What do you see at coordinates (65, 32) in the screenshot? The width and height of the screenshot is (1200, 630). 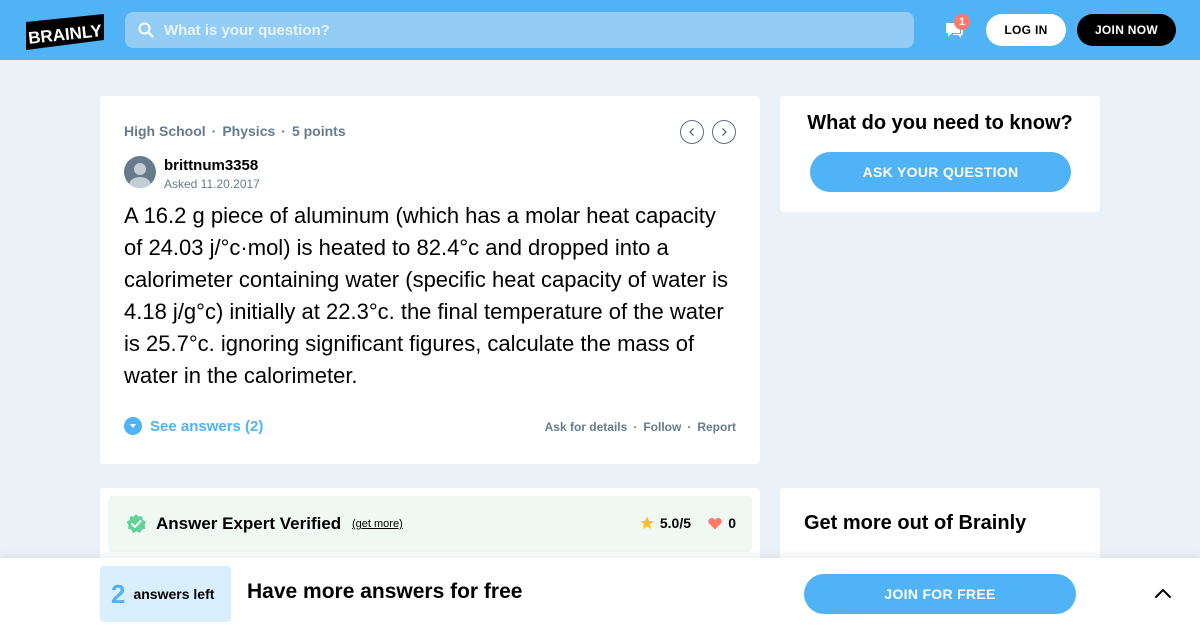 I see `brainly-logo: BRAINLY` at bounding box center [65, 32].